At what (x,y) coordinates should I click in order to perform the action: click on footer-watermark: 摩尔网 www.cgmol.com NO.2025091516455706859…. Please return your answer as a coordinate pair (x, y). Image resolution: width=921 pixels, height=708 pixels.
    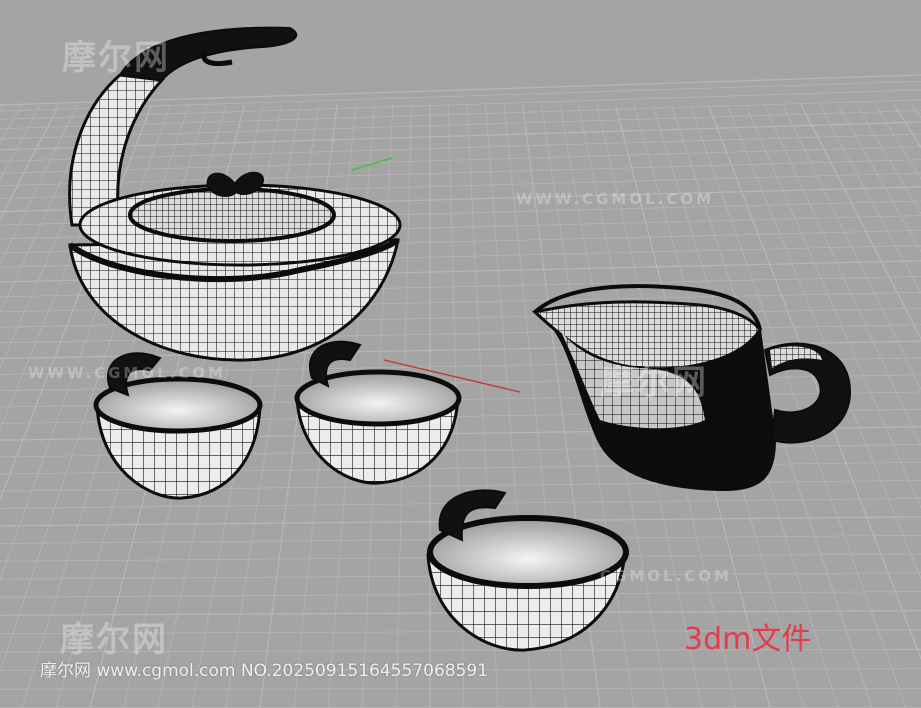
    Looking at the image, I should click on (264, 671).